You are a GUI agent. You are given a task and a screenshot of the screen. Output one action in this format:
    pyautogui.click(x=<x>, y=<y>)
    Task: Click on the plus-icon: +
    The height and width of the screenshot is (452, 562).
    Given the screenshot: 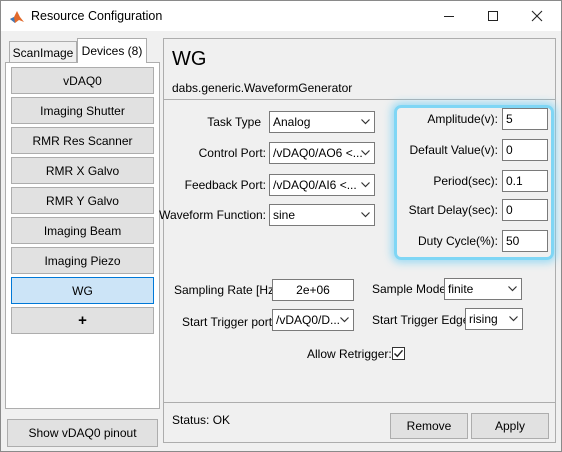 What is the action you would take?
    pyautogui.click(x=82, y=320)
    